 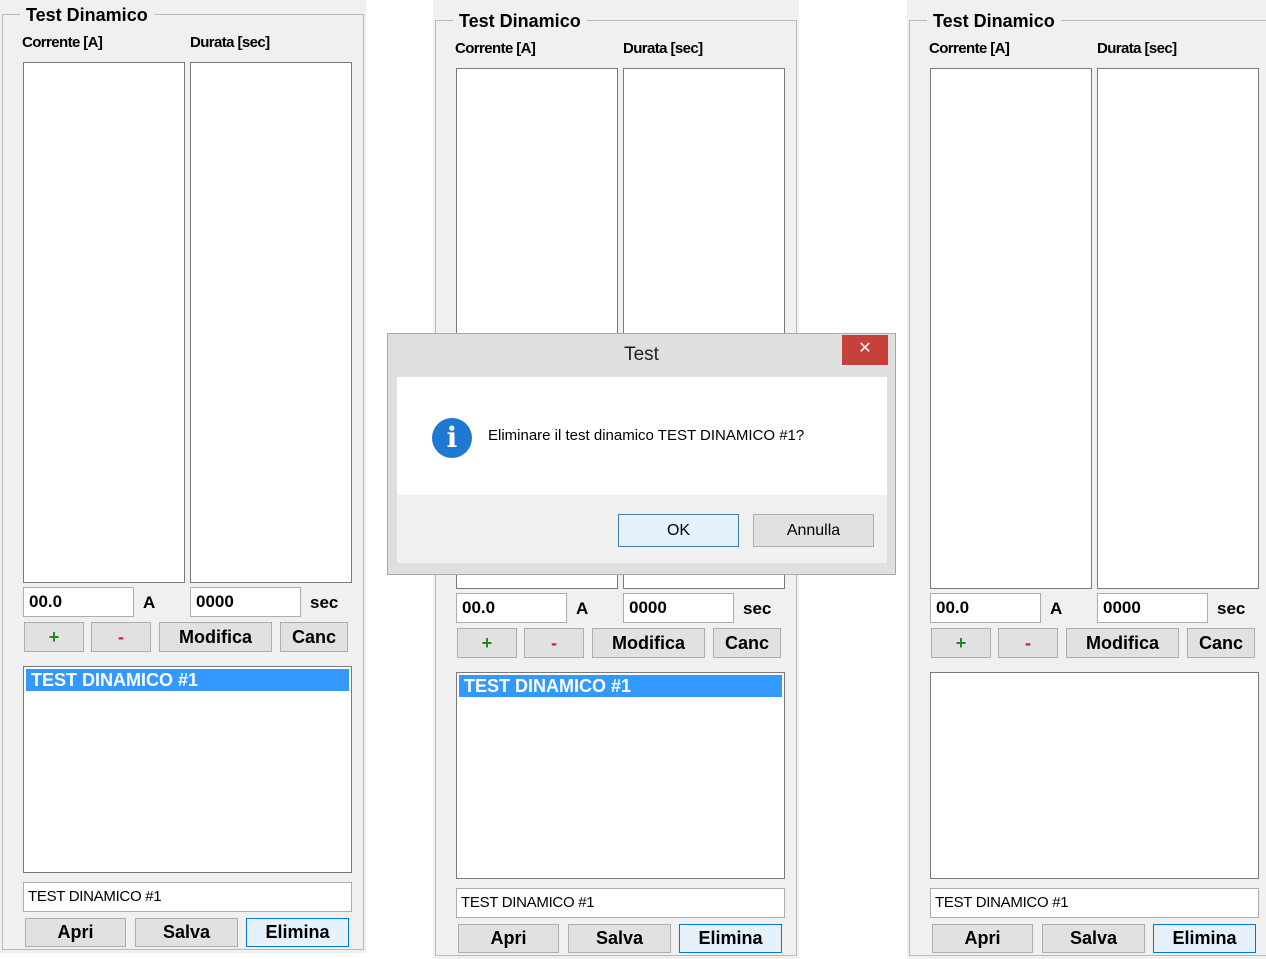 What do you see at coordinates (813, 530) in the screenshot?
I see `annulla-button: Annulla` at bounding box center [813, 530].